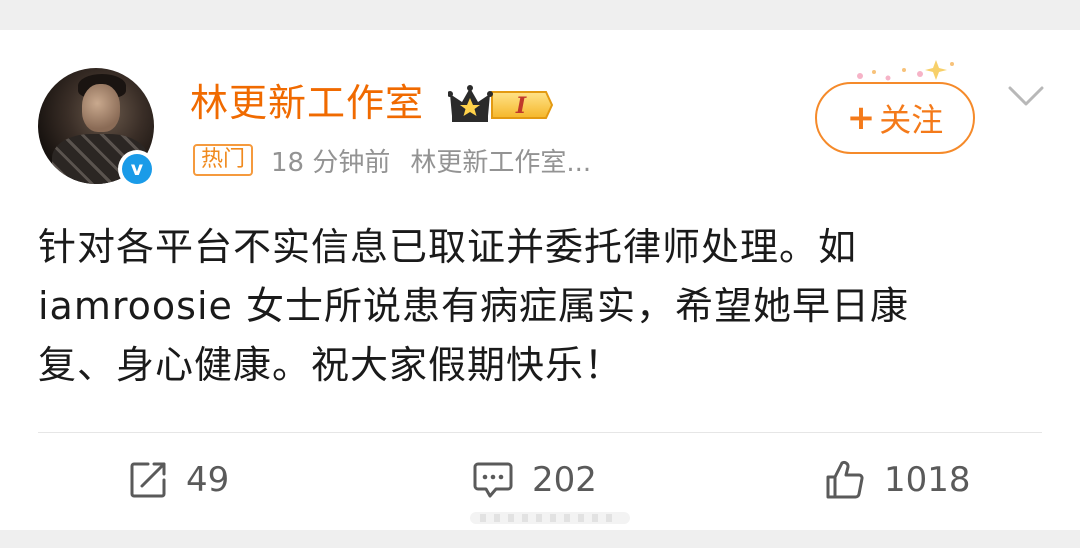 The image size is (1080, 548). What do you see at coordinates (223, 160) in the screenshot?
I see `hot-tag: 热门` at bounding box center [223, 160].